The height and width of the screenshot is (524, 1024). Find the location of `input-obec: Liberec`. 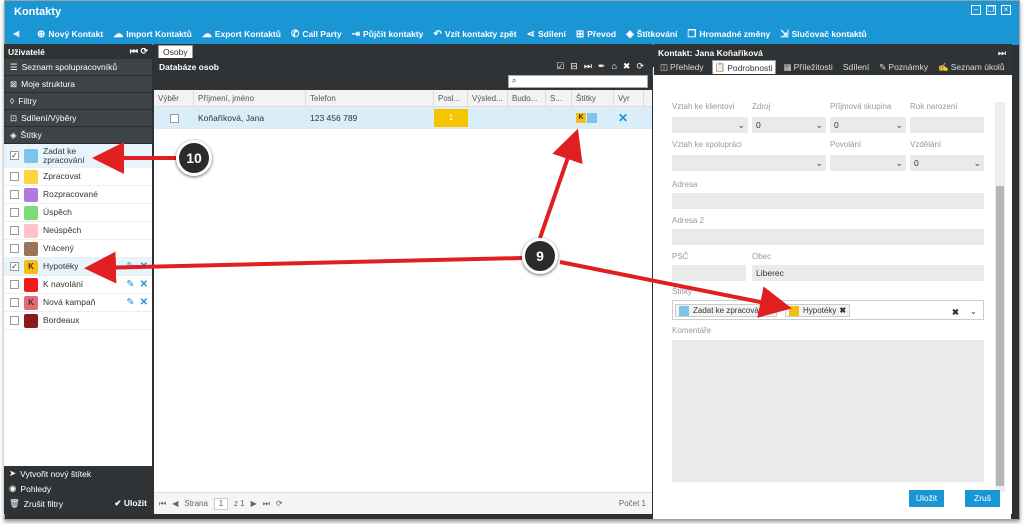

input-obec: Liberec is located at coordinates (868, 273).